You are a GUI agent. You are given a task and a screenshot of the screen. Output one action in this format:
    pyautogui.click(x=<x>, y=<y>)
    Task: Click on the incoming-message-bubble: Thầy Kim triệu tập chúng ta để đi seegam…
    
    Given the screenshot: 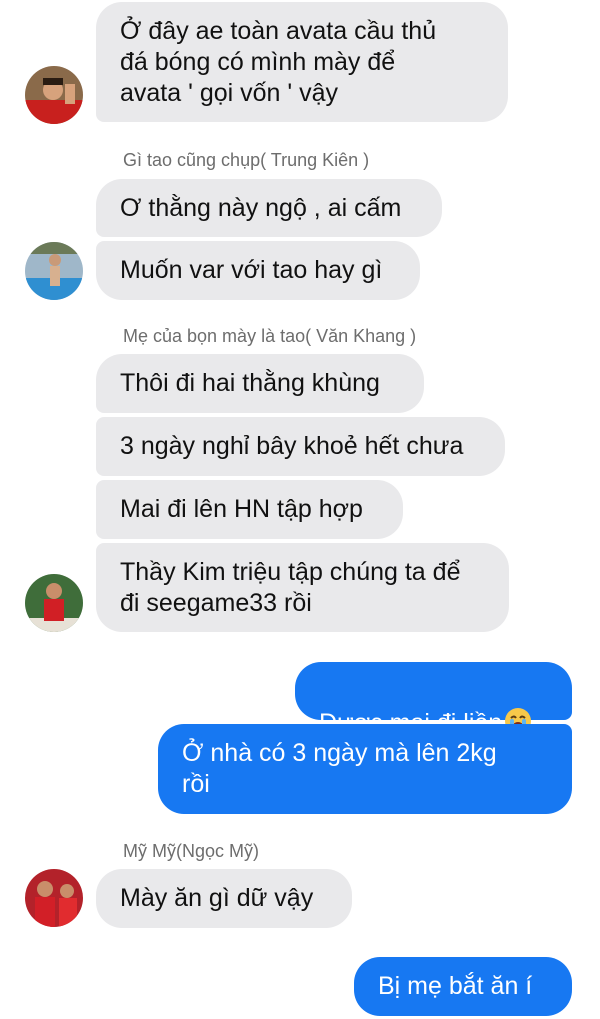 What is the action you would take?
    pyautogui.click(x=302, y=587)
    